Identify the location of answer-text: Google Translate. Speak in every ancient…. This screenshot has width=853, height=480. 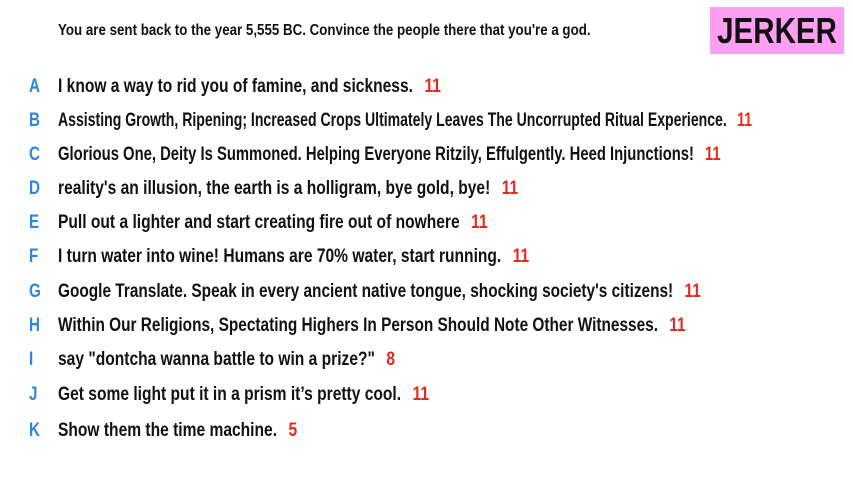
(366, 291).